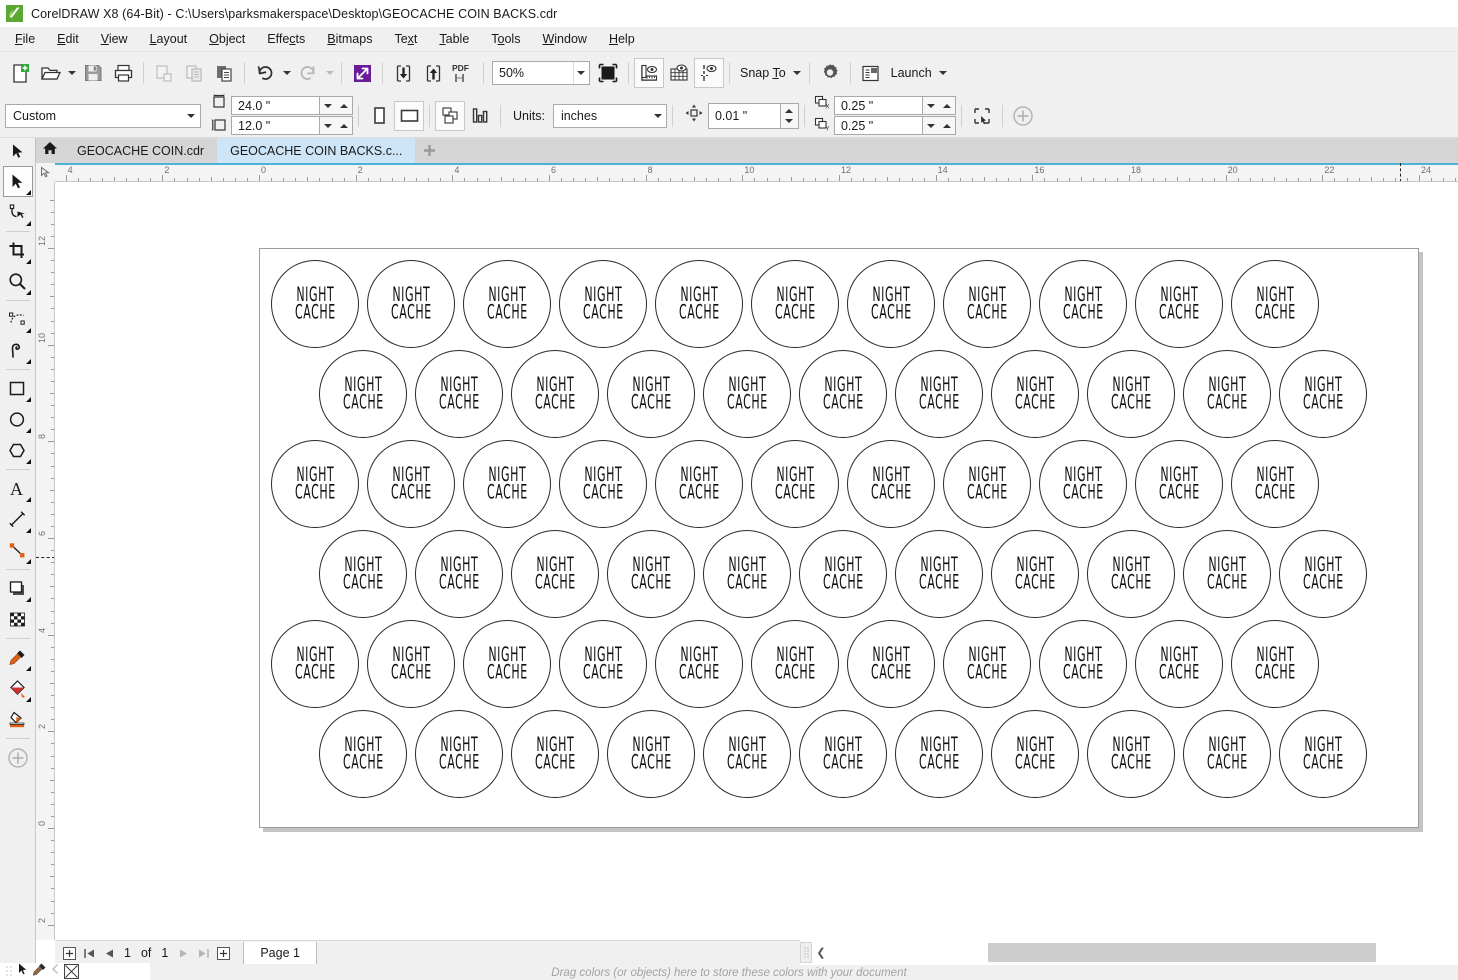 The image size is (1458, 980). Describe the element at coordinates (505, 39) in the screenshot. I see `menu-tools: Tools` at that location.